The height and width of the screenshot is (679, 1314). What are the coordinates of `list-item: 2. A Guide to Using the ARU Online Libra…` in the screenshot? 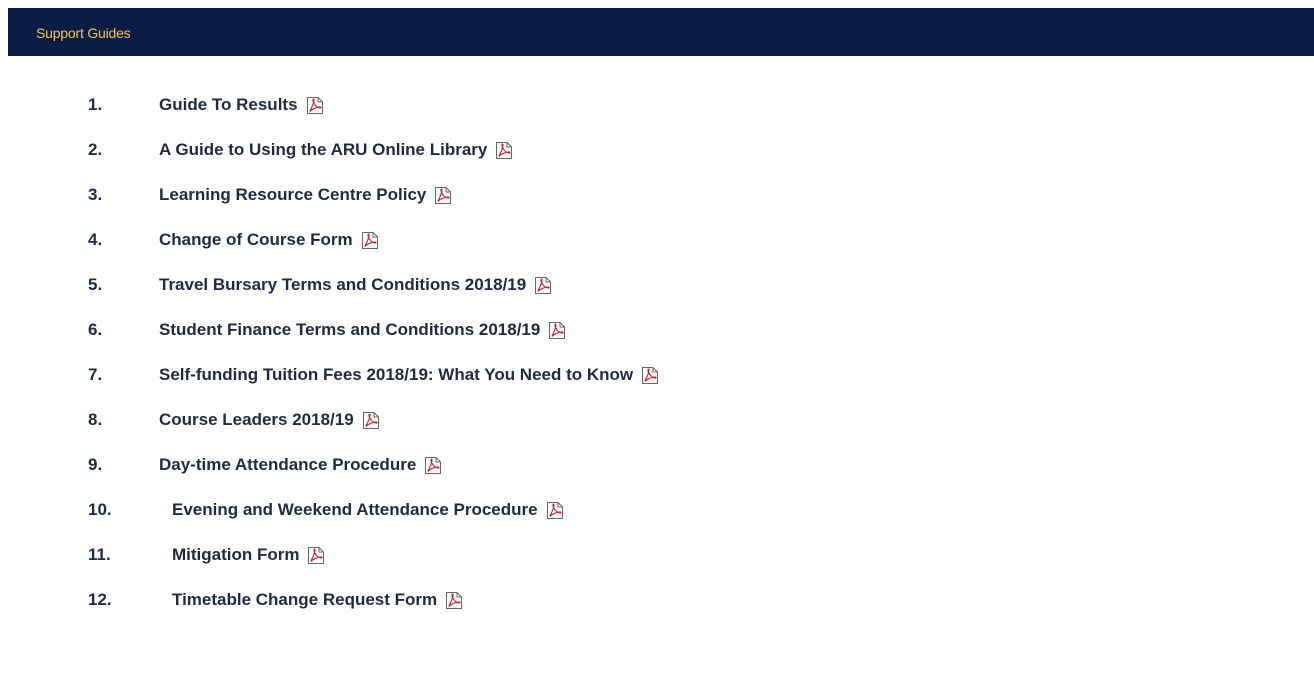 It's located at (500, 150).